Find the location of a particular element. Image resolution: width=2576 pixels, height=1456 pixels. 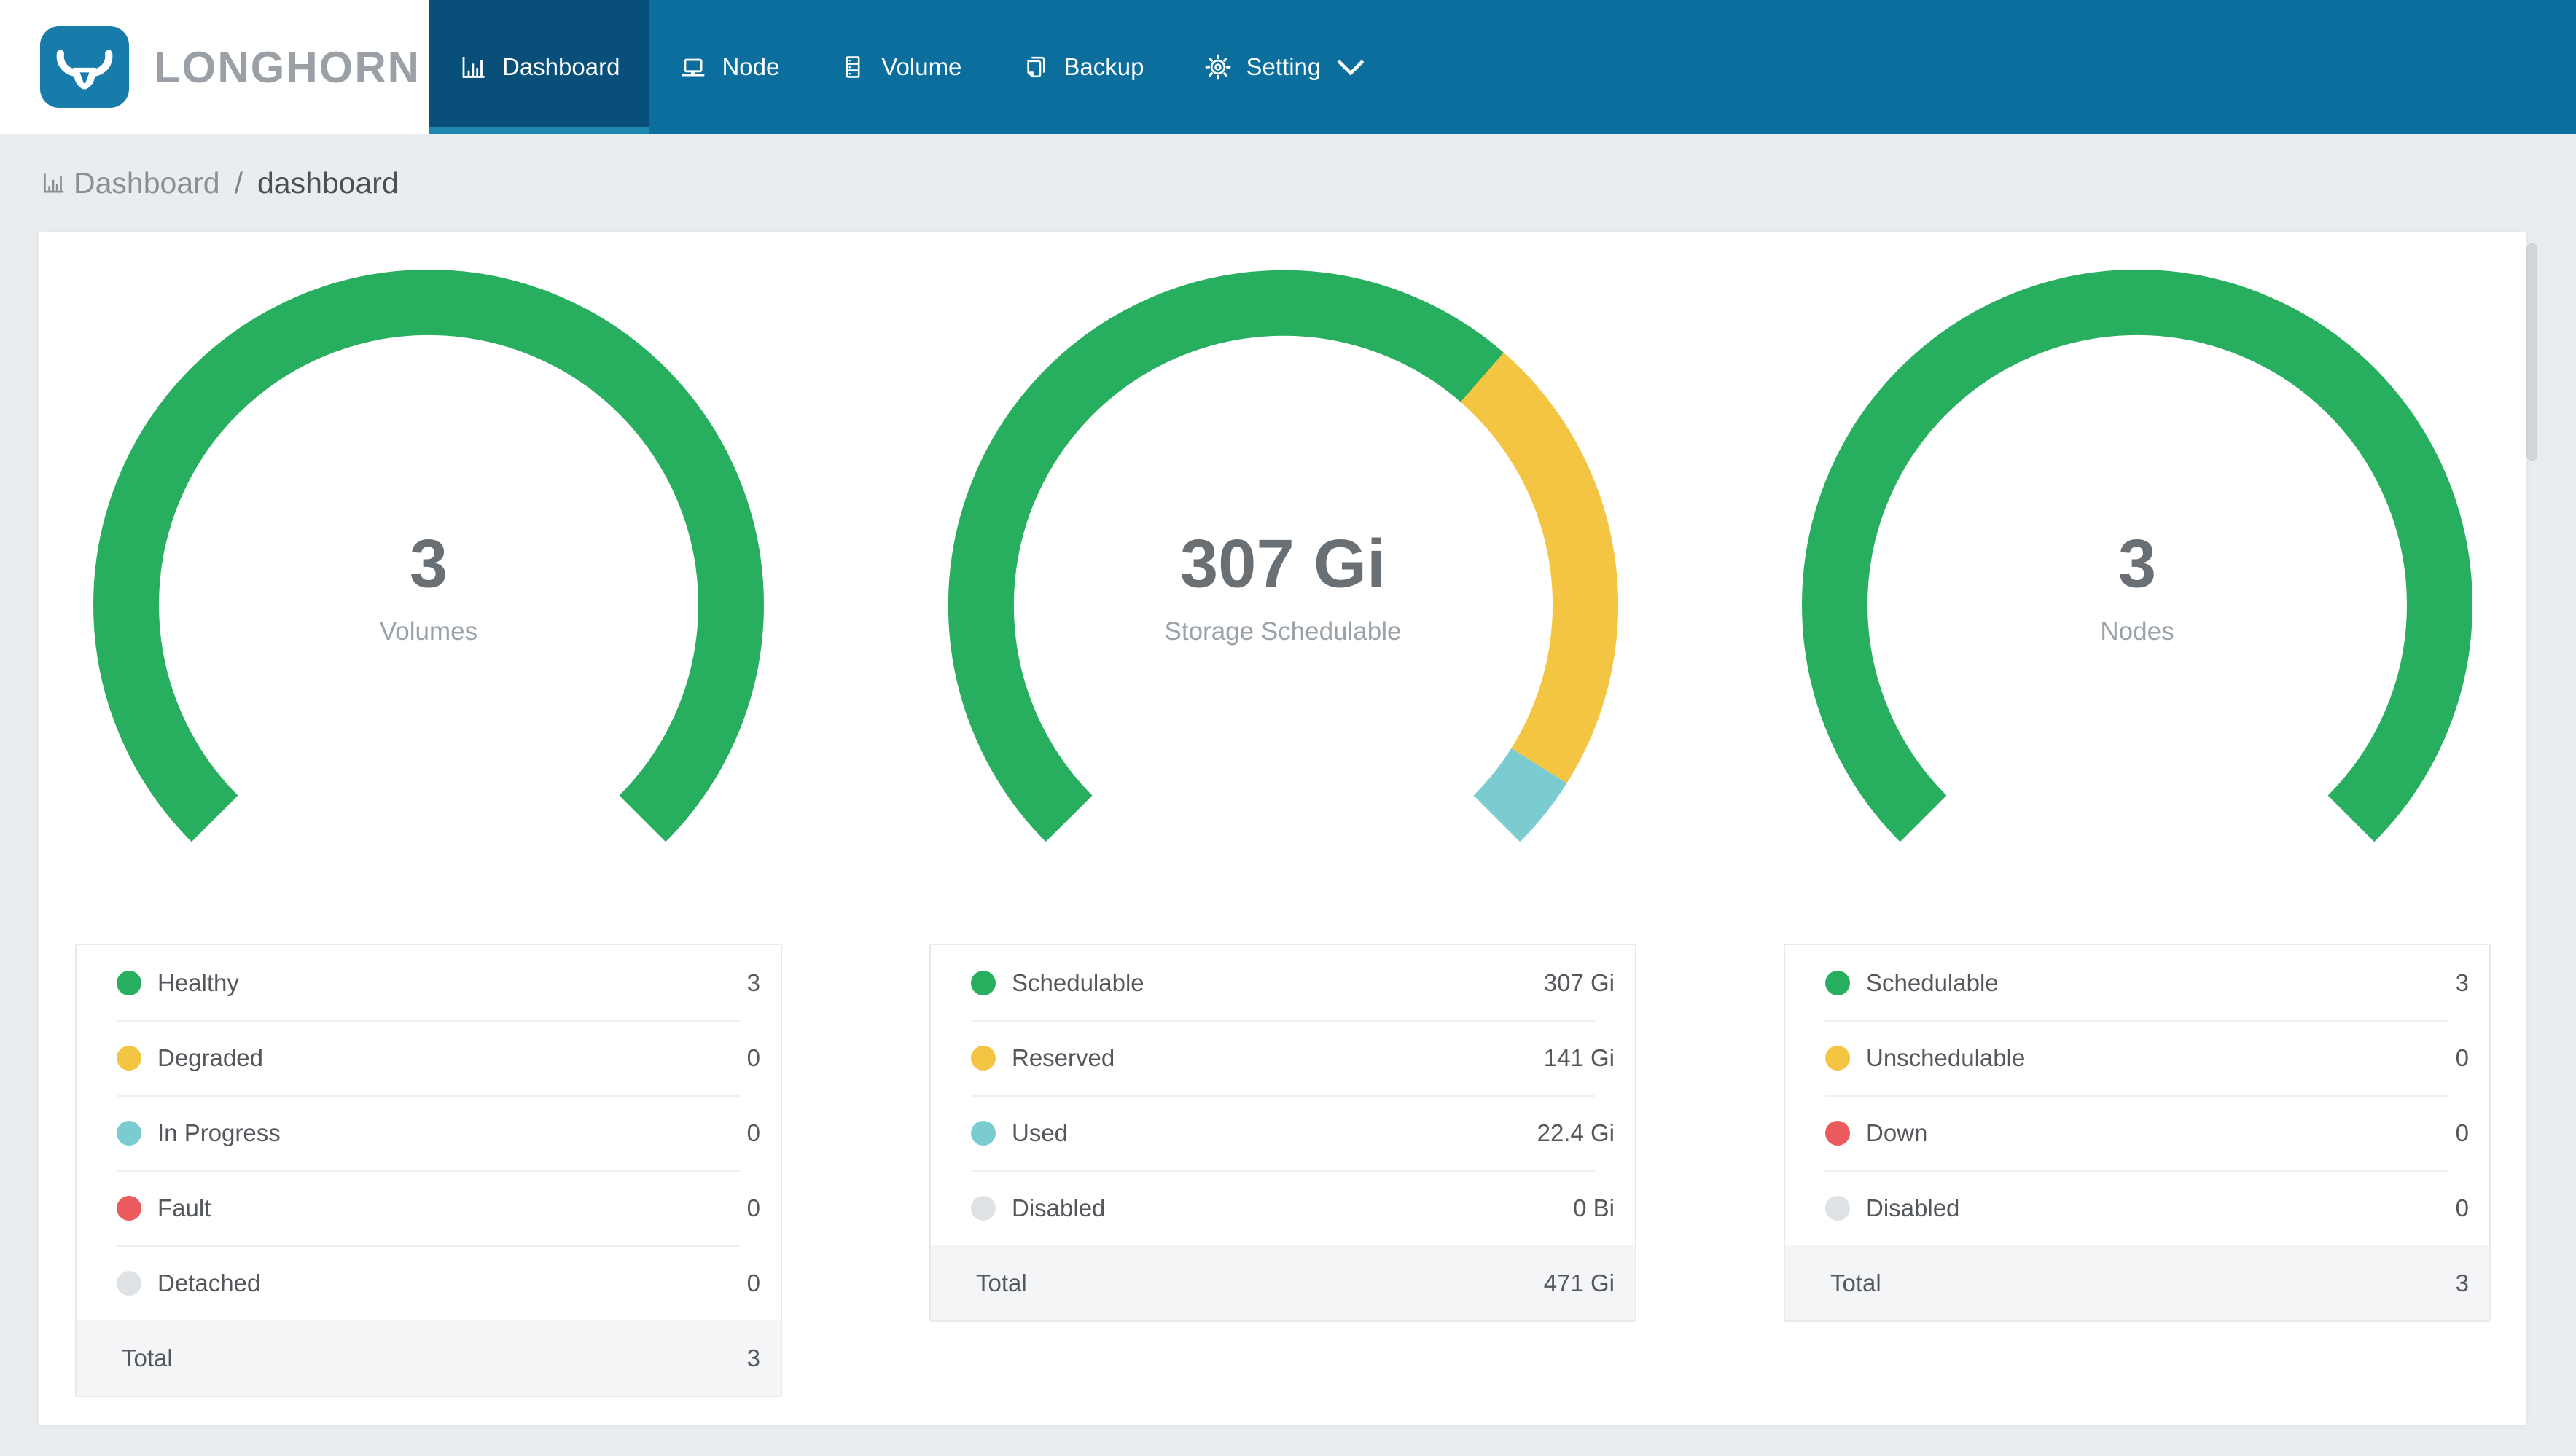

nav-item-label: Dashboard is located at coordinates (561, 66).